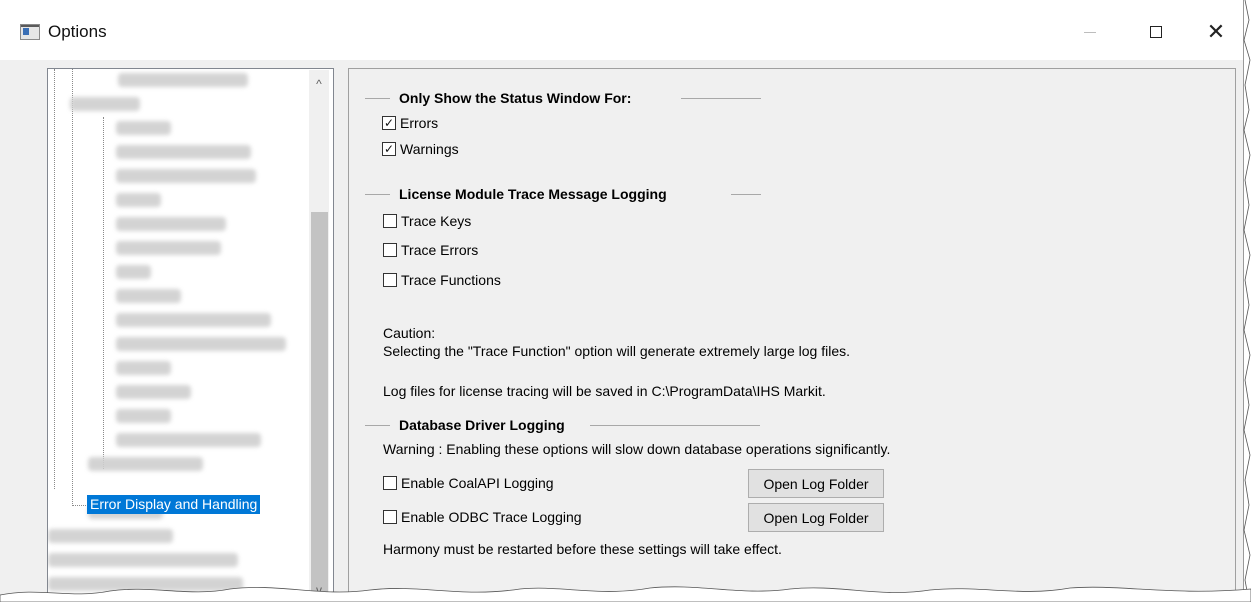 This screenshot has width=1251, height=602. What do you see at coordinates (30, 32) in the screenshot?
I see `options-window-icon` at bounding box center [30, 32].